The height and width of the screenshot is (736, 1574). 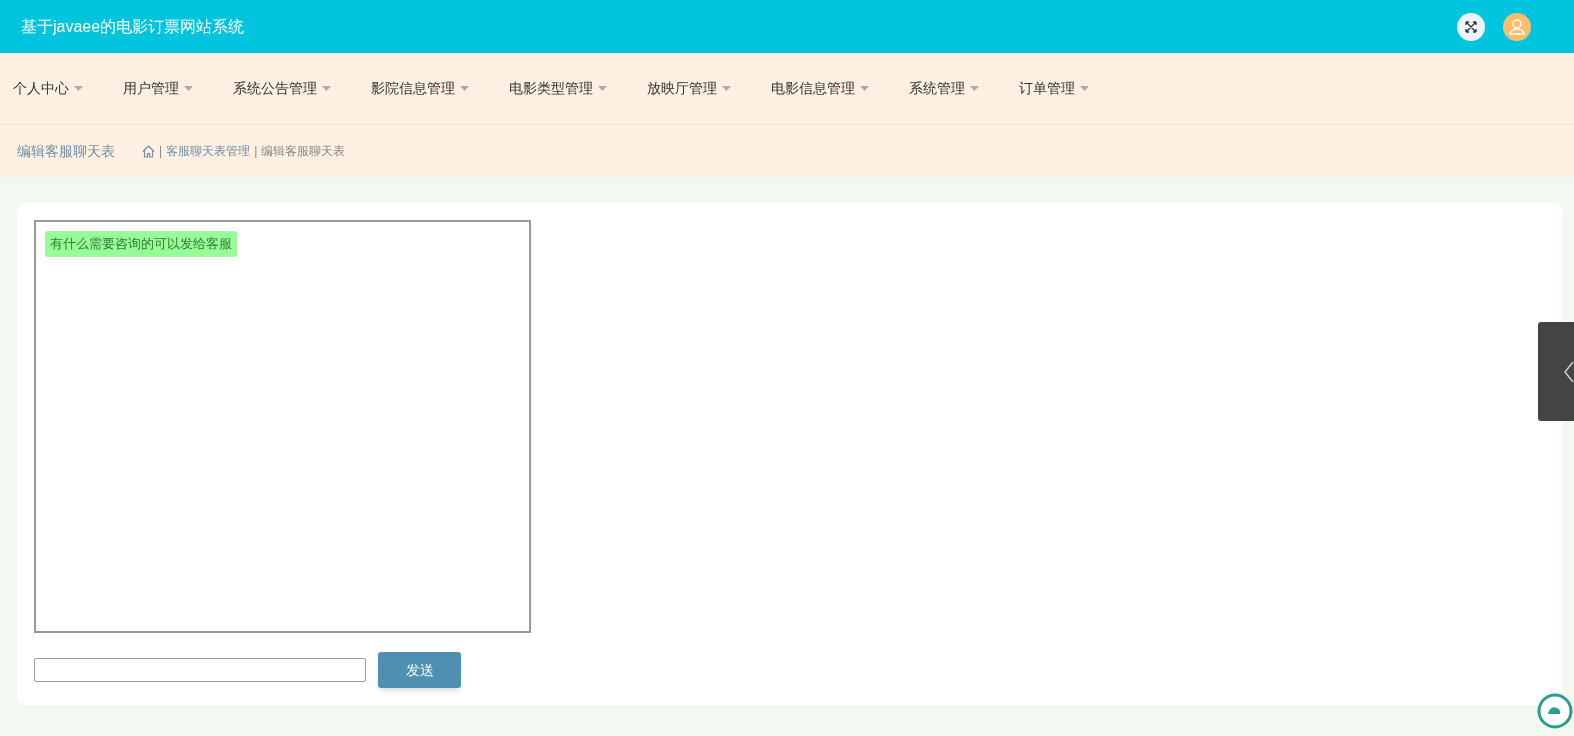 I want to click on chat-bubble-icon, so click(x=1555, y=711).